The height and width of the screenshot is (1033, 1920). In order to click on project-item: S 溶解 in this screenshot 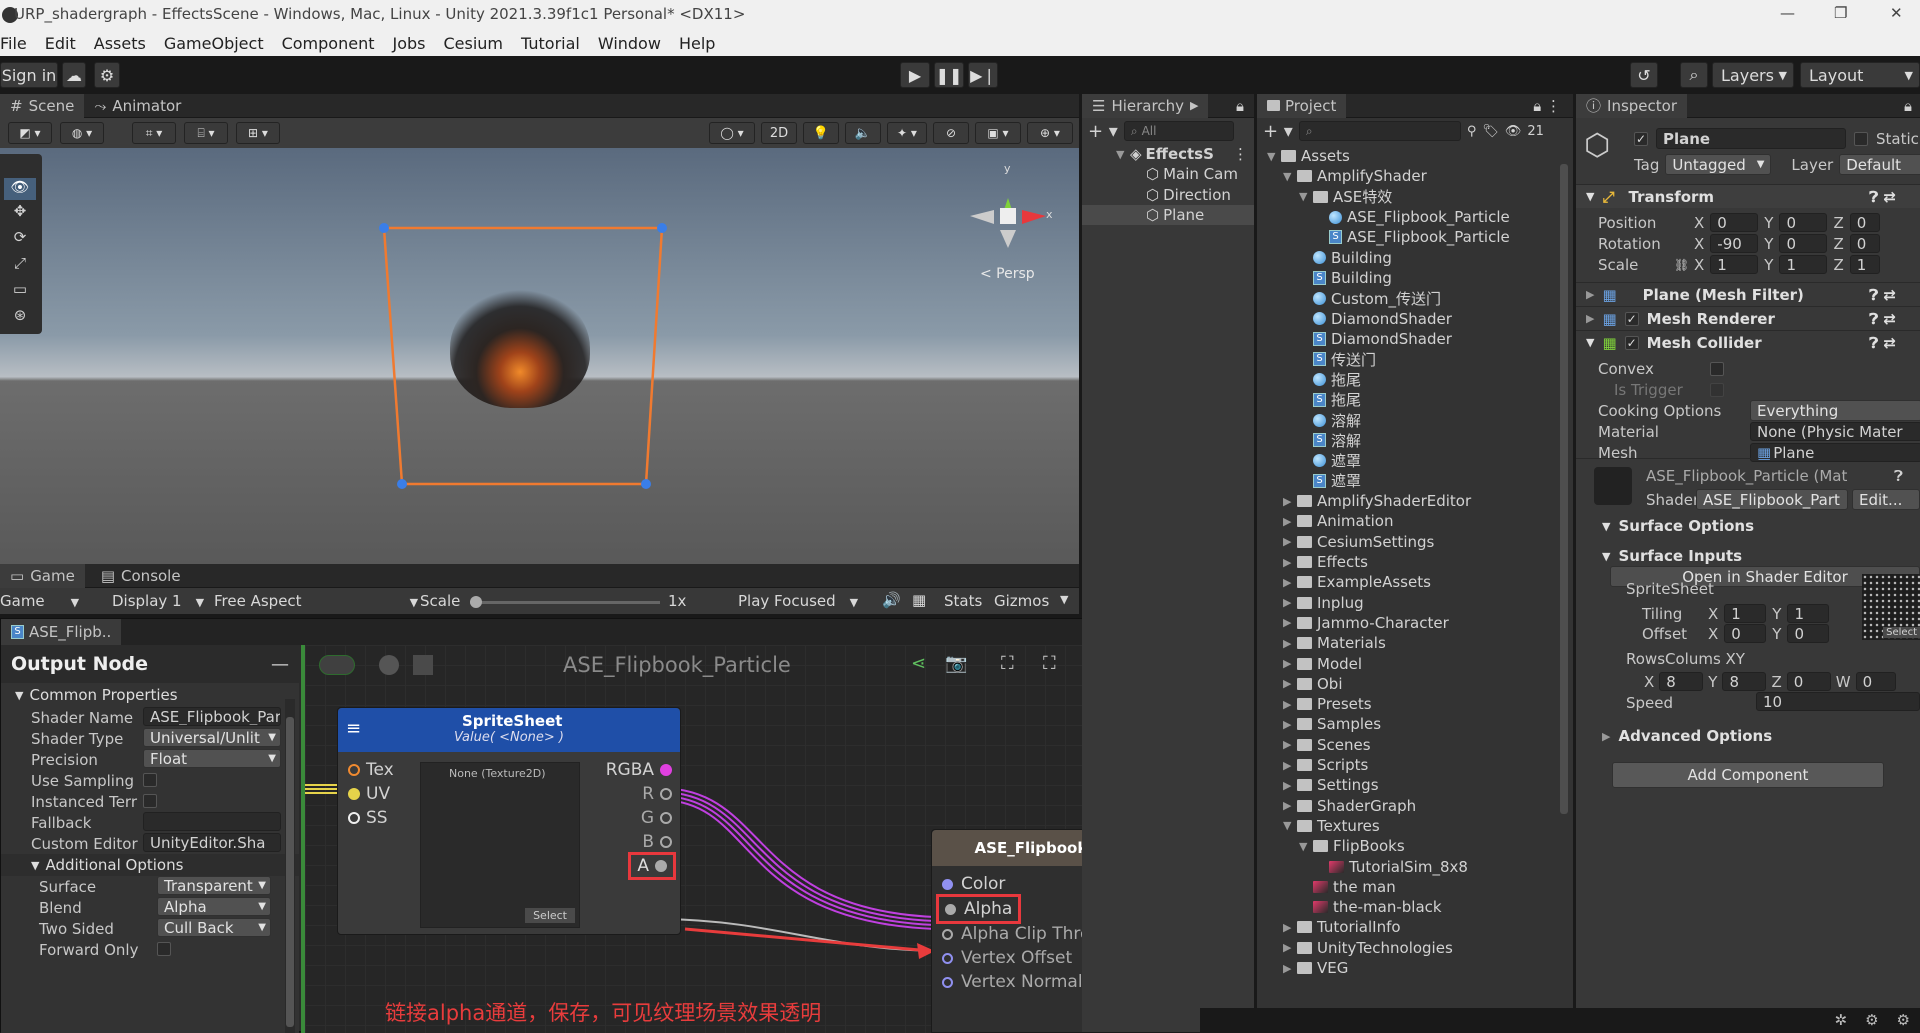, I will do `click(1415, 440)`.